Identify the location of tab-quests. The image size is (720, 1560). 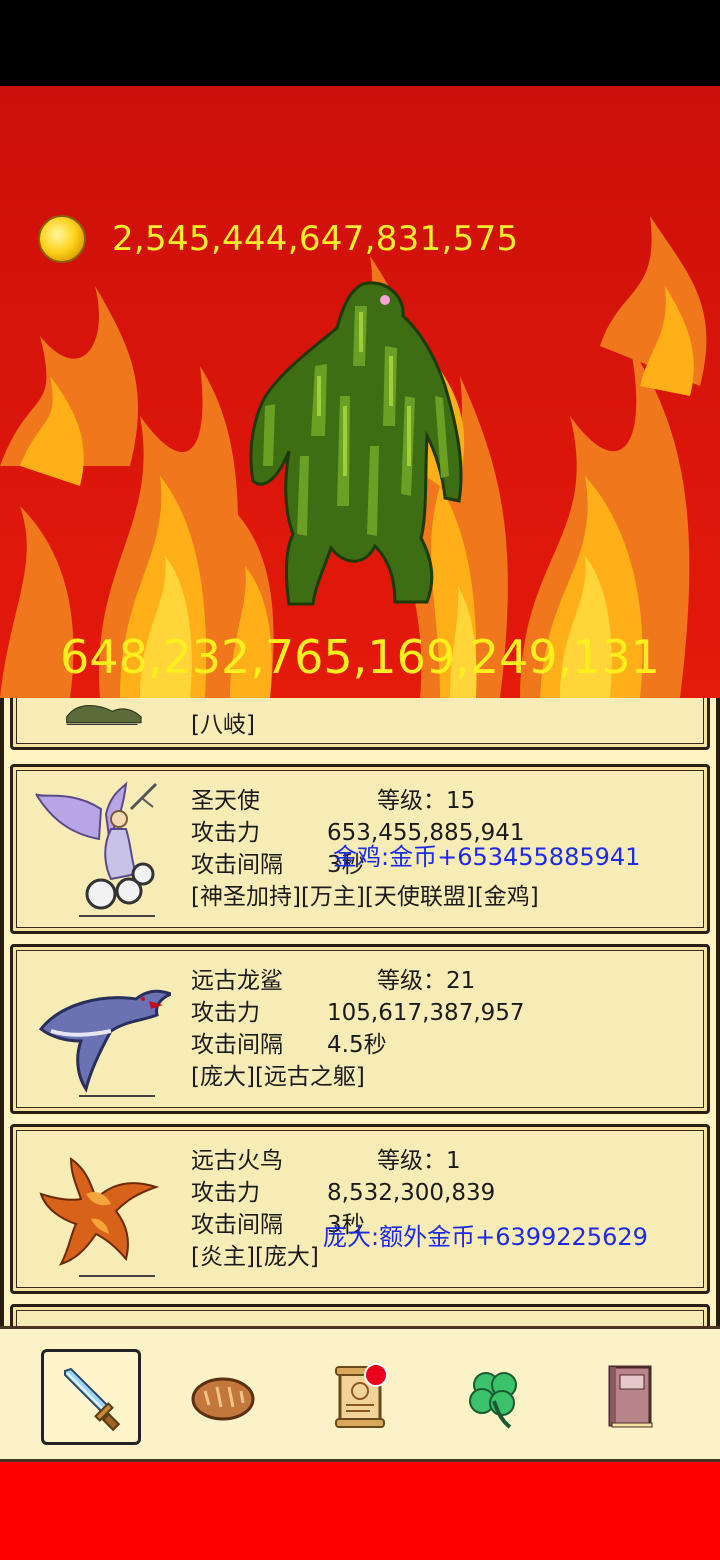
(360, 1397).